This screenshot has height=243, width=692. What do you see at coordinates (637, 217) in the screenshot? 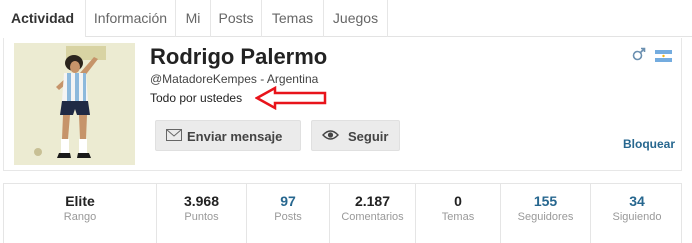
I see `stat-label: Siguiendo` at bounding box center [637, 217].